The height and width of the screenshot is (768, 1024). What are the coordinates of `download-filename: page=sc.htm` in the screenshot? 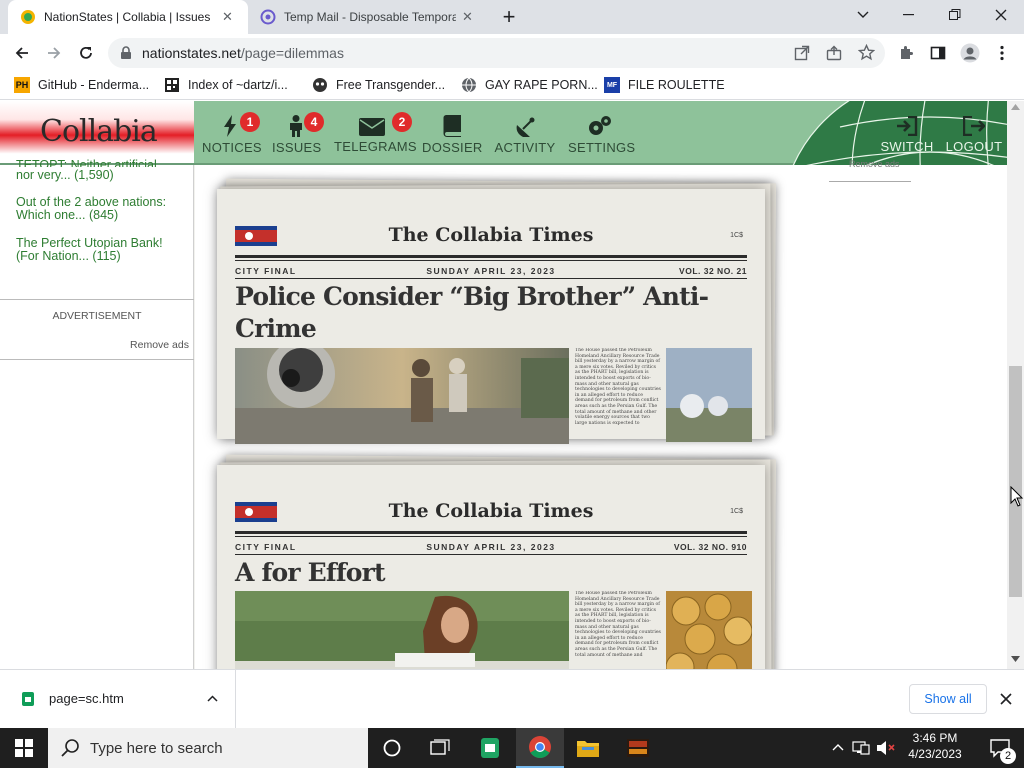 It's located at (86, 698).